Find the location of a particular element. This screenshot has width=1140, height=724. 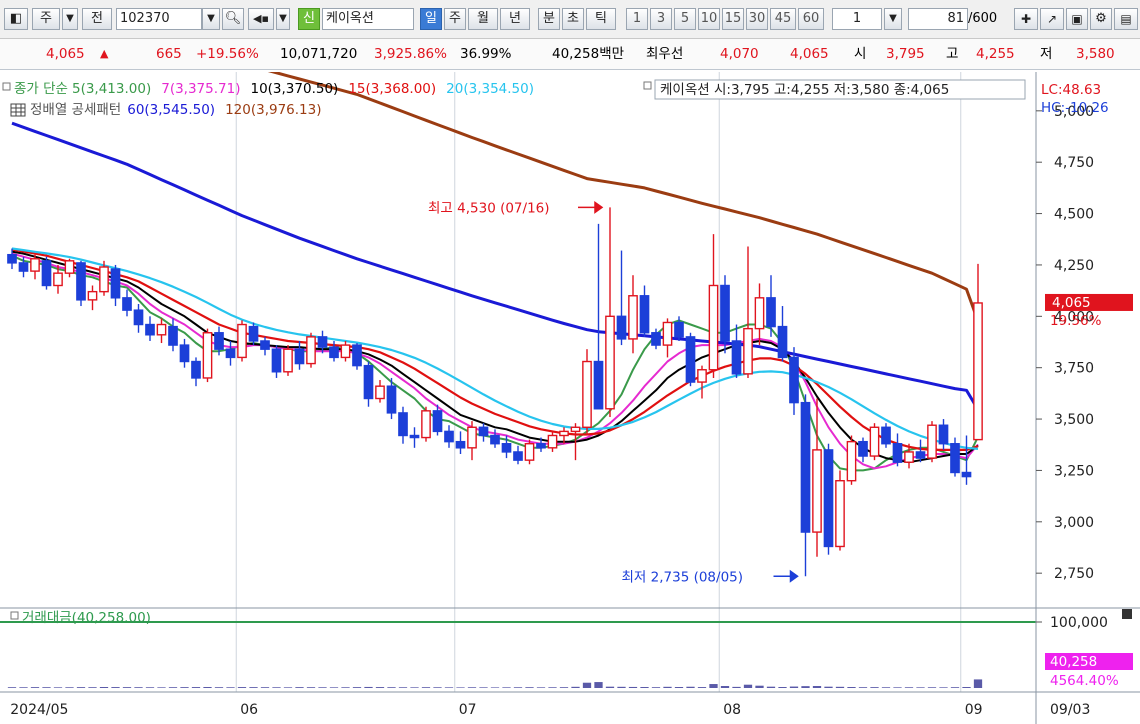

best-ask-label: 최우선 is located at coordinates (665, 54).